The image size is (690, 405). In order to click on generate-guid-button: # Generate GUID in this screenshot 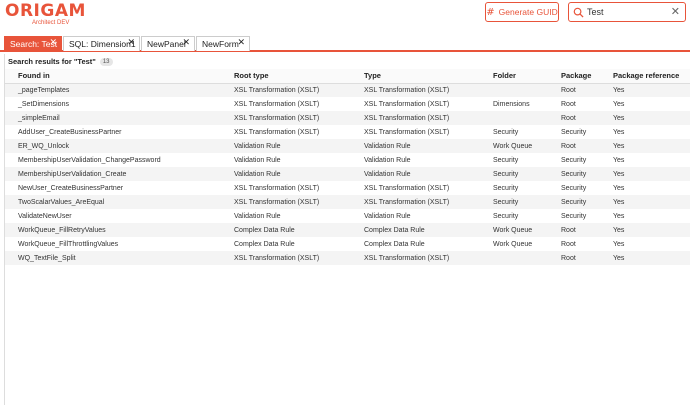, I will do `click(522, 12)`.